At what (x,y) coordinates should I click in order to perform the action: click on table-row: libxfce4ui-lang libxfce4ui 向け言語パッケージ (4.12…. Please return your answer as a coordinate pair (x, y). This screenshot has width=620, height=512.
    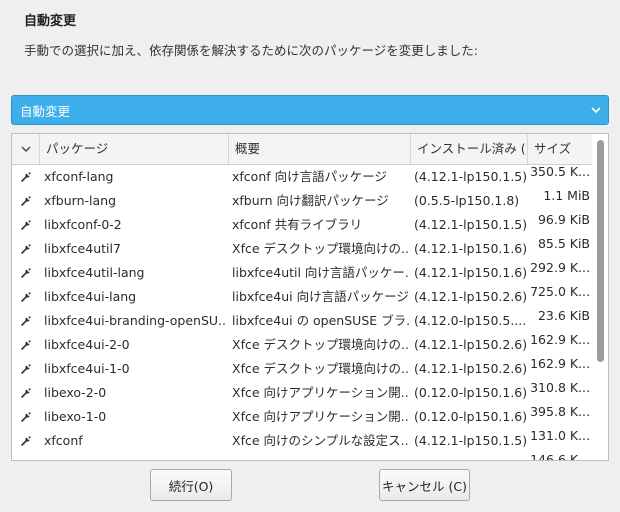
    Looking at the image, I should click on (303, 296).